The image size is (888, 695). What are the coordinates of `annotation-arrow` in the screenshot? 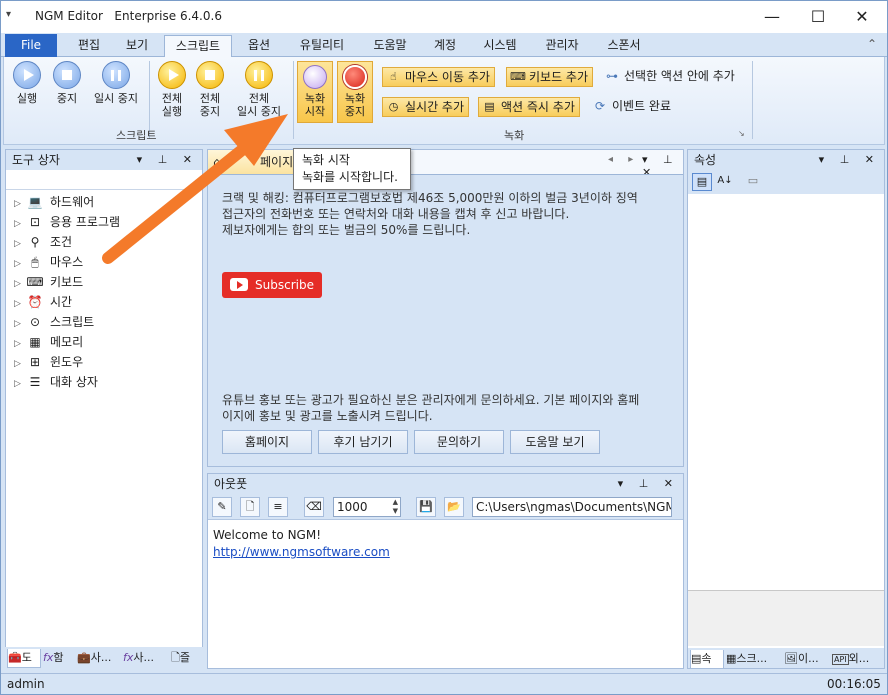 It's located at (195, 189).